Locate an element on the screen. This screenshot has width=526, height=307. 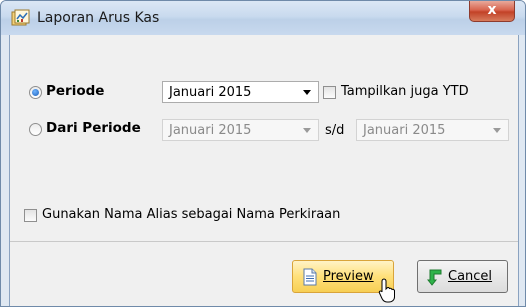
periode-radio is located at coordinates (35, 92).